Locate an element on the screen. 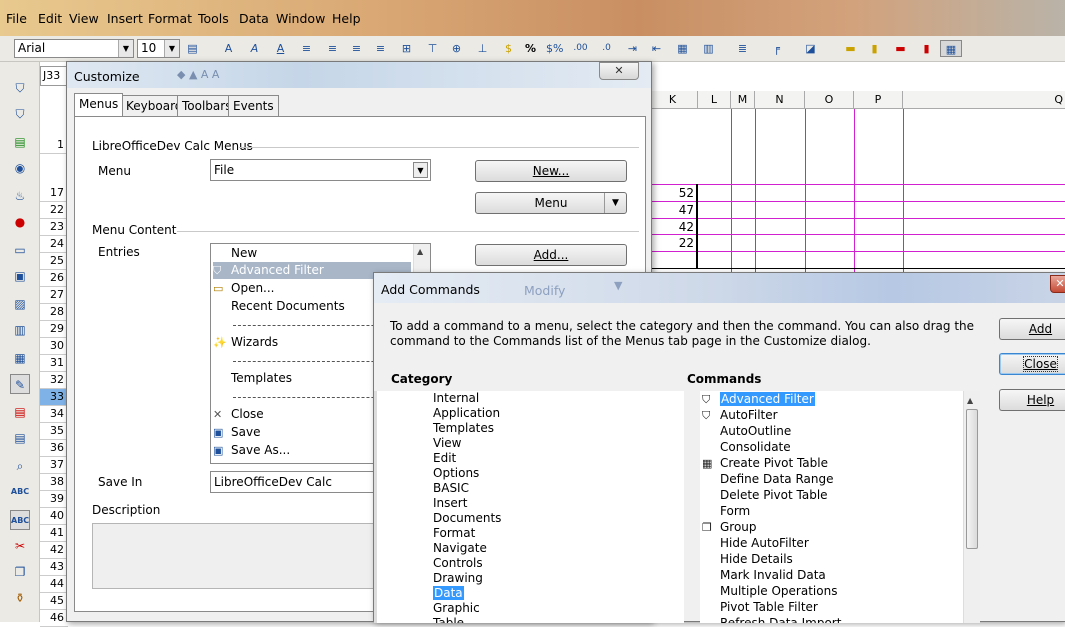 The height and width of the screenshot is (627, 1065). category-item: Format is located at coordinates (454, 533).